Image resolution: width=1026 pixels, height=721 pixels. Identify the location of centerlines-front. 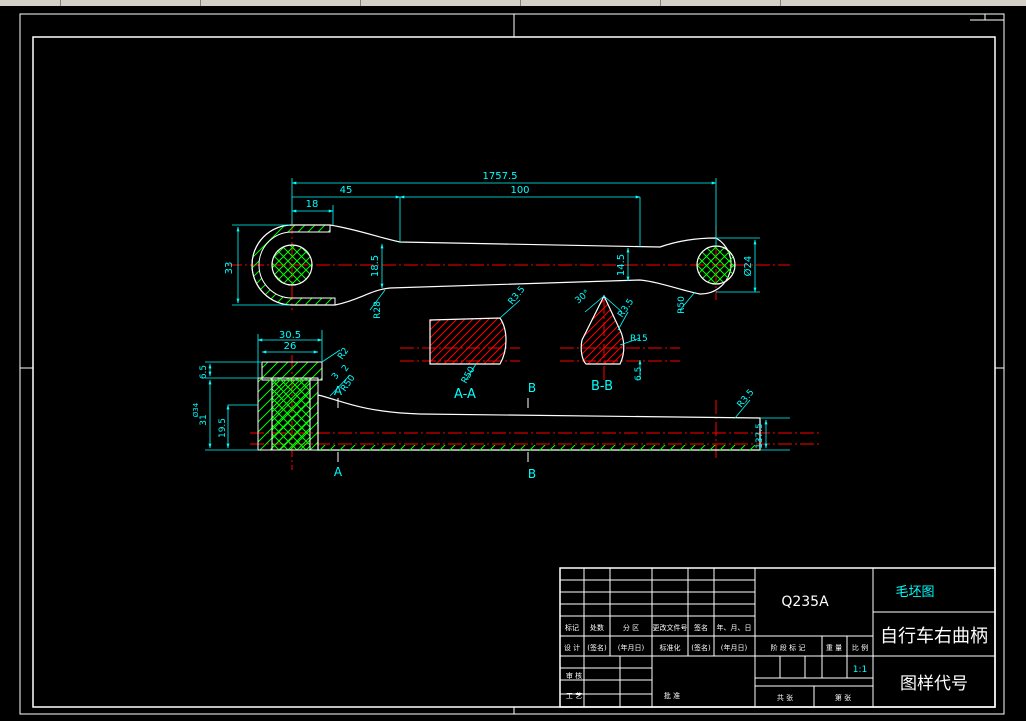
(535, 412).